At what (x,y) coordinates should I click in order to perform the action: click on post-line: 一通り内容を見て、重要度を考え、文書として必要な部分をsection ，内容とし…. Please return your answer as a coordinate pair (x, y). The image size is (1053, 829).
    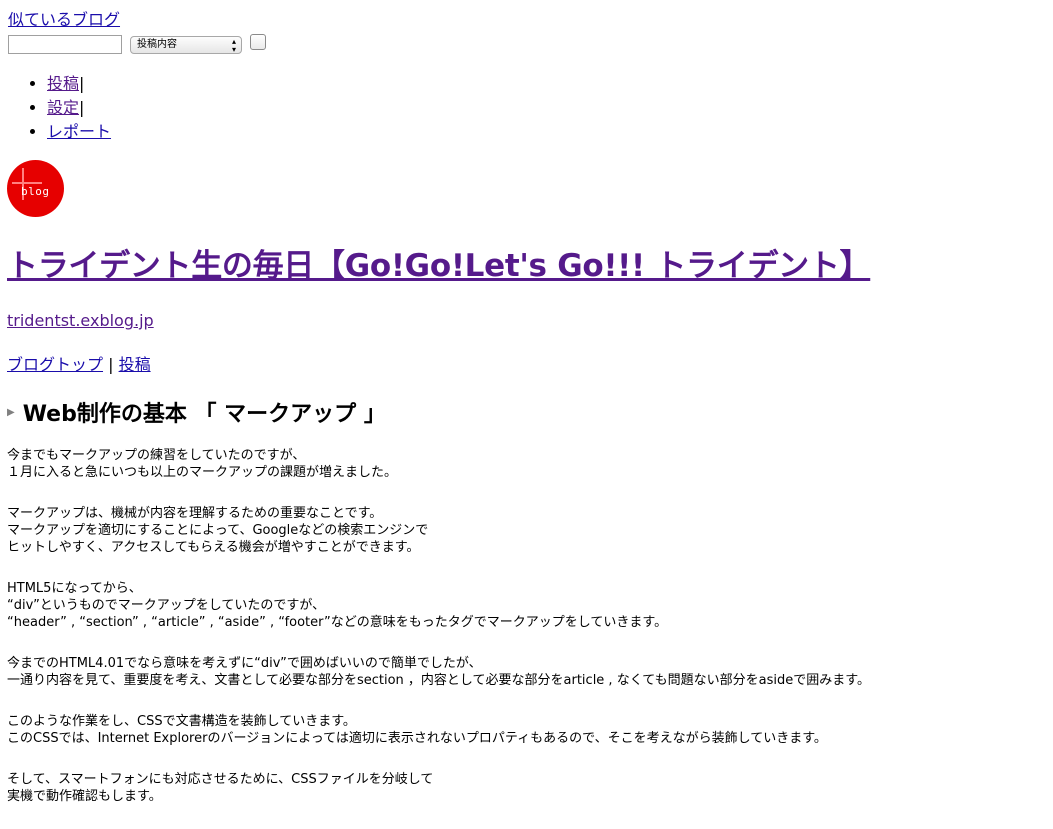
    Looking at the image, I should click on (438, 680).